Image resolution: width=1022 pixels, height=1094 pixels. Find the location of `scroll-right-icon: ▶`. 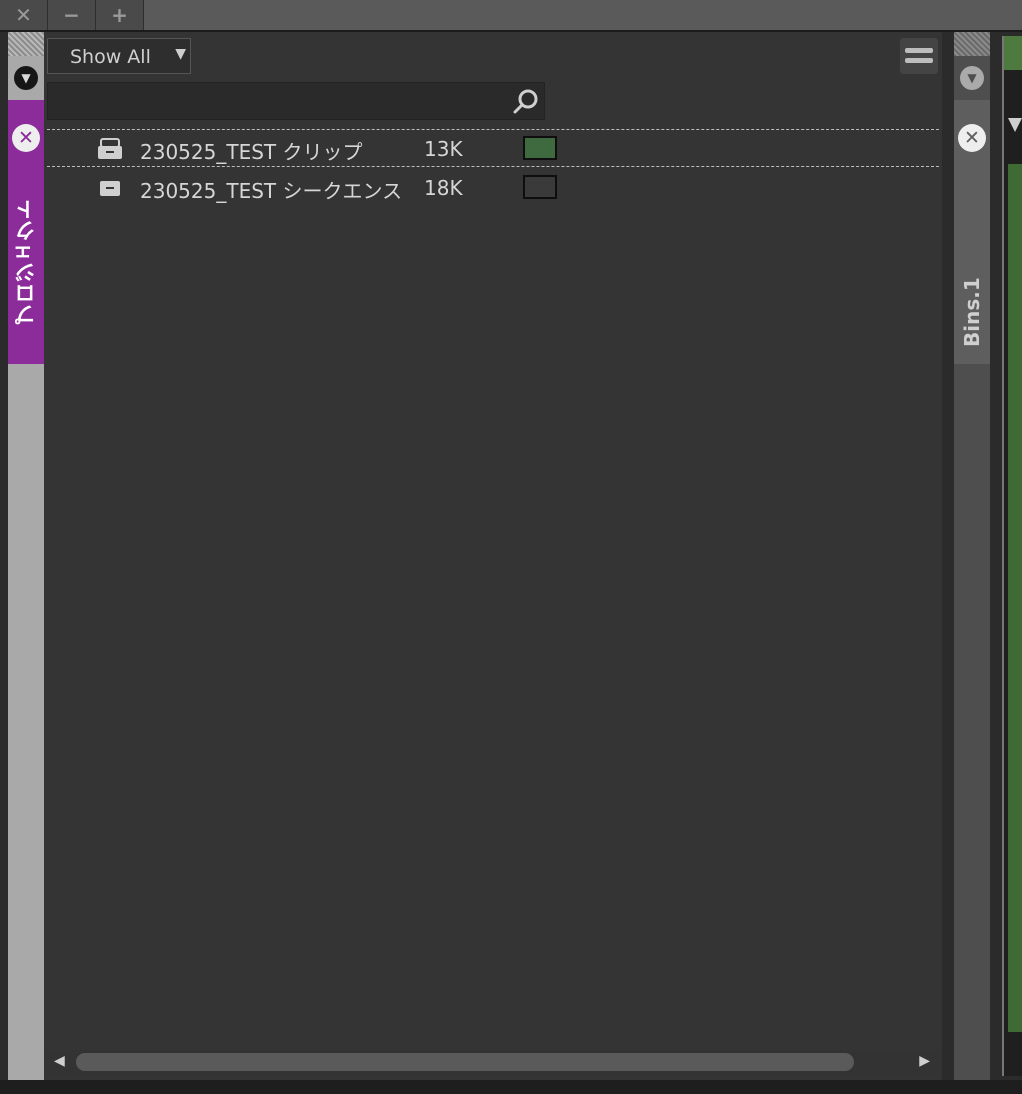

scroll-right-icon: ▶ is located at coordinates (924, 1061).